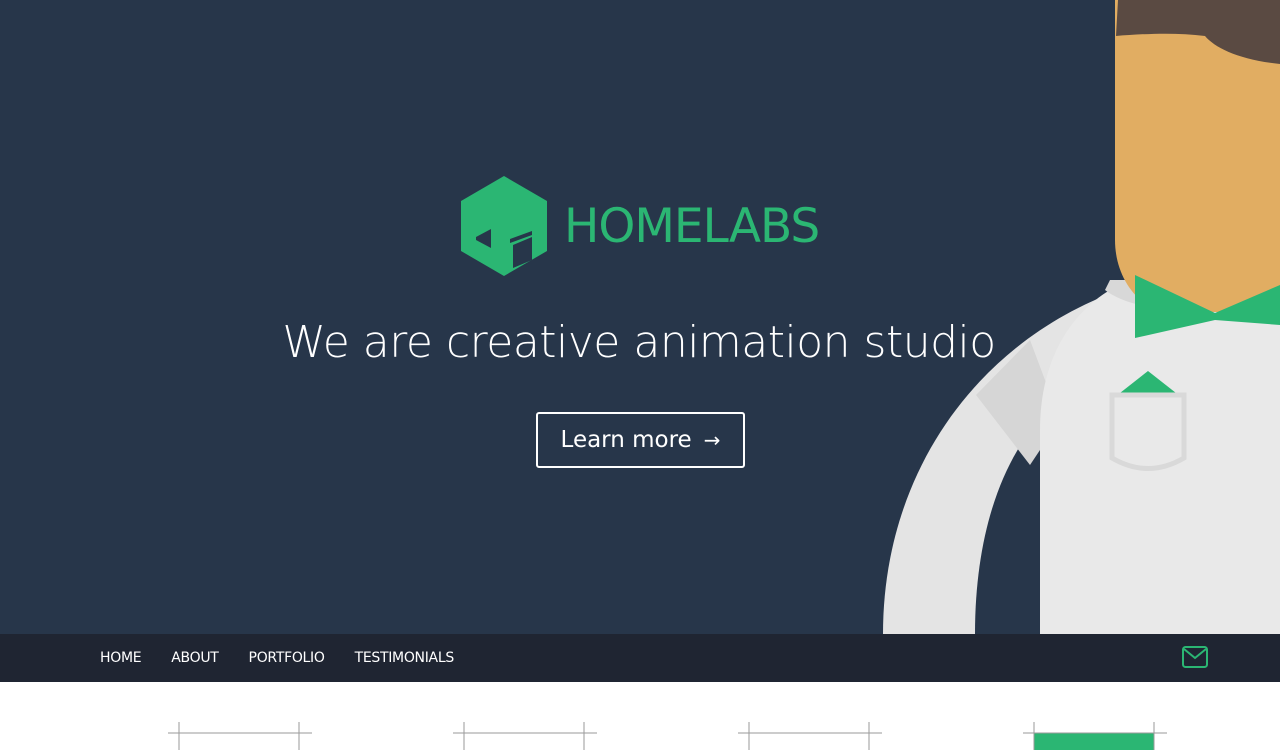 Image resolution: width=1280 pixels, height=750 pixels. I want to click on nav-links: HOME ABOUT PORTFOLIO TESTIMONIALS, so click(292, 658).